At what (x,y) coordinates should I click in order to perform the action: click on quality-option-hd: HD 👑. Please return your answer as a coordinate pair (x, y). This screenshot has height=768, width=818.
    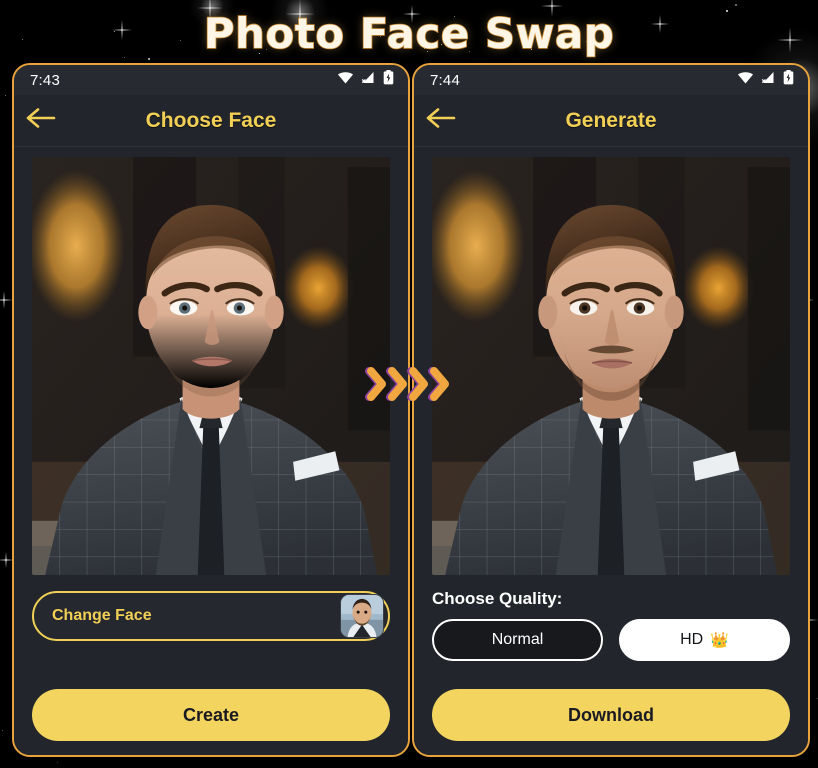
    Looking at the image, I should click on (704, 640).